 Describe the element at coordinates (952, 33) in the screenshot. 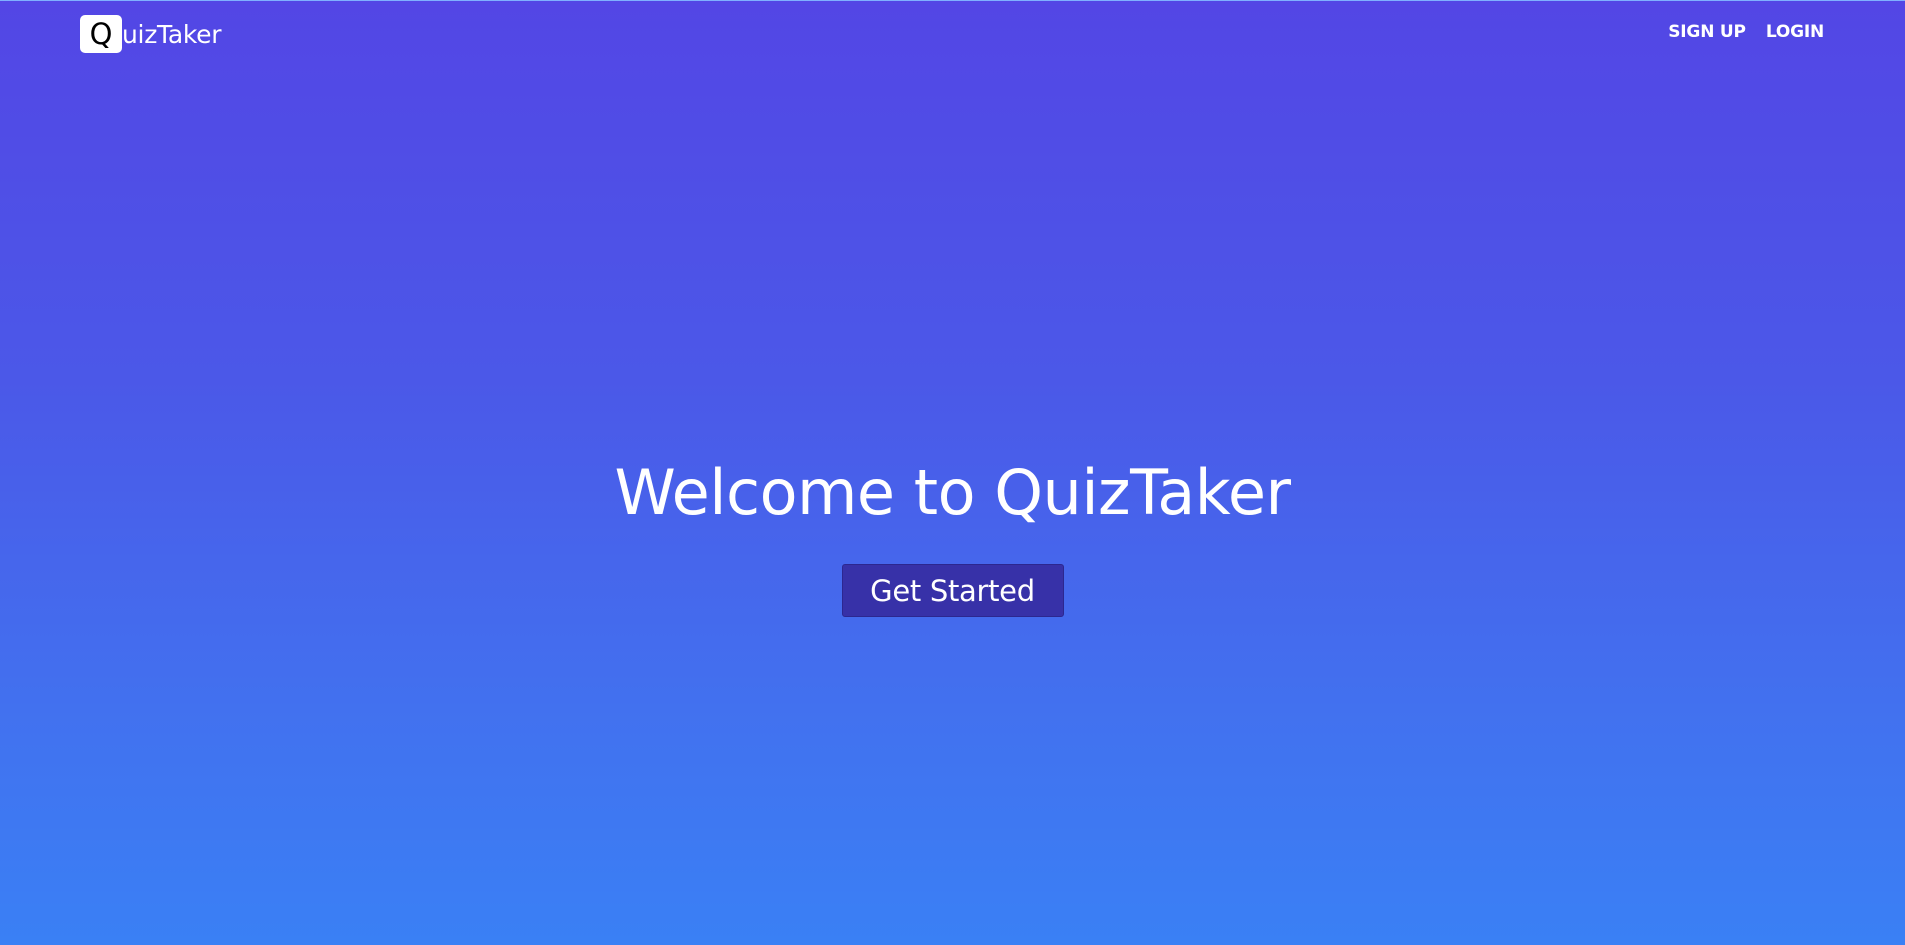

I see `navbar: Q uizTaker SIGN UP LOGIN` at that location.